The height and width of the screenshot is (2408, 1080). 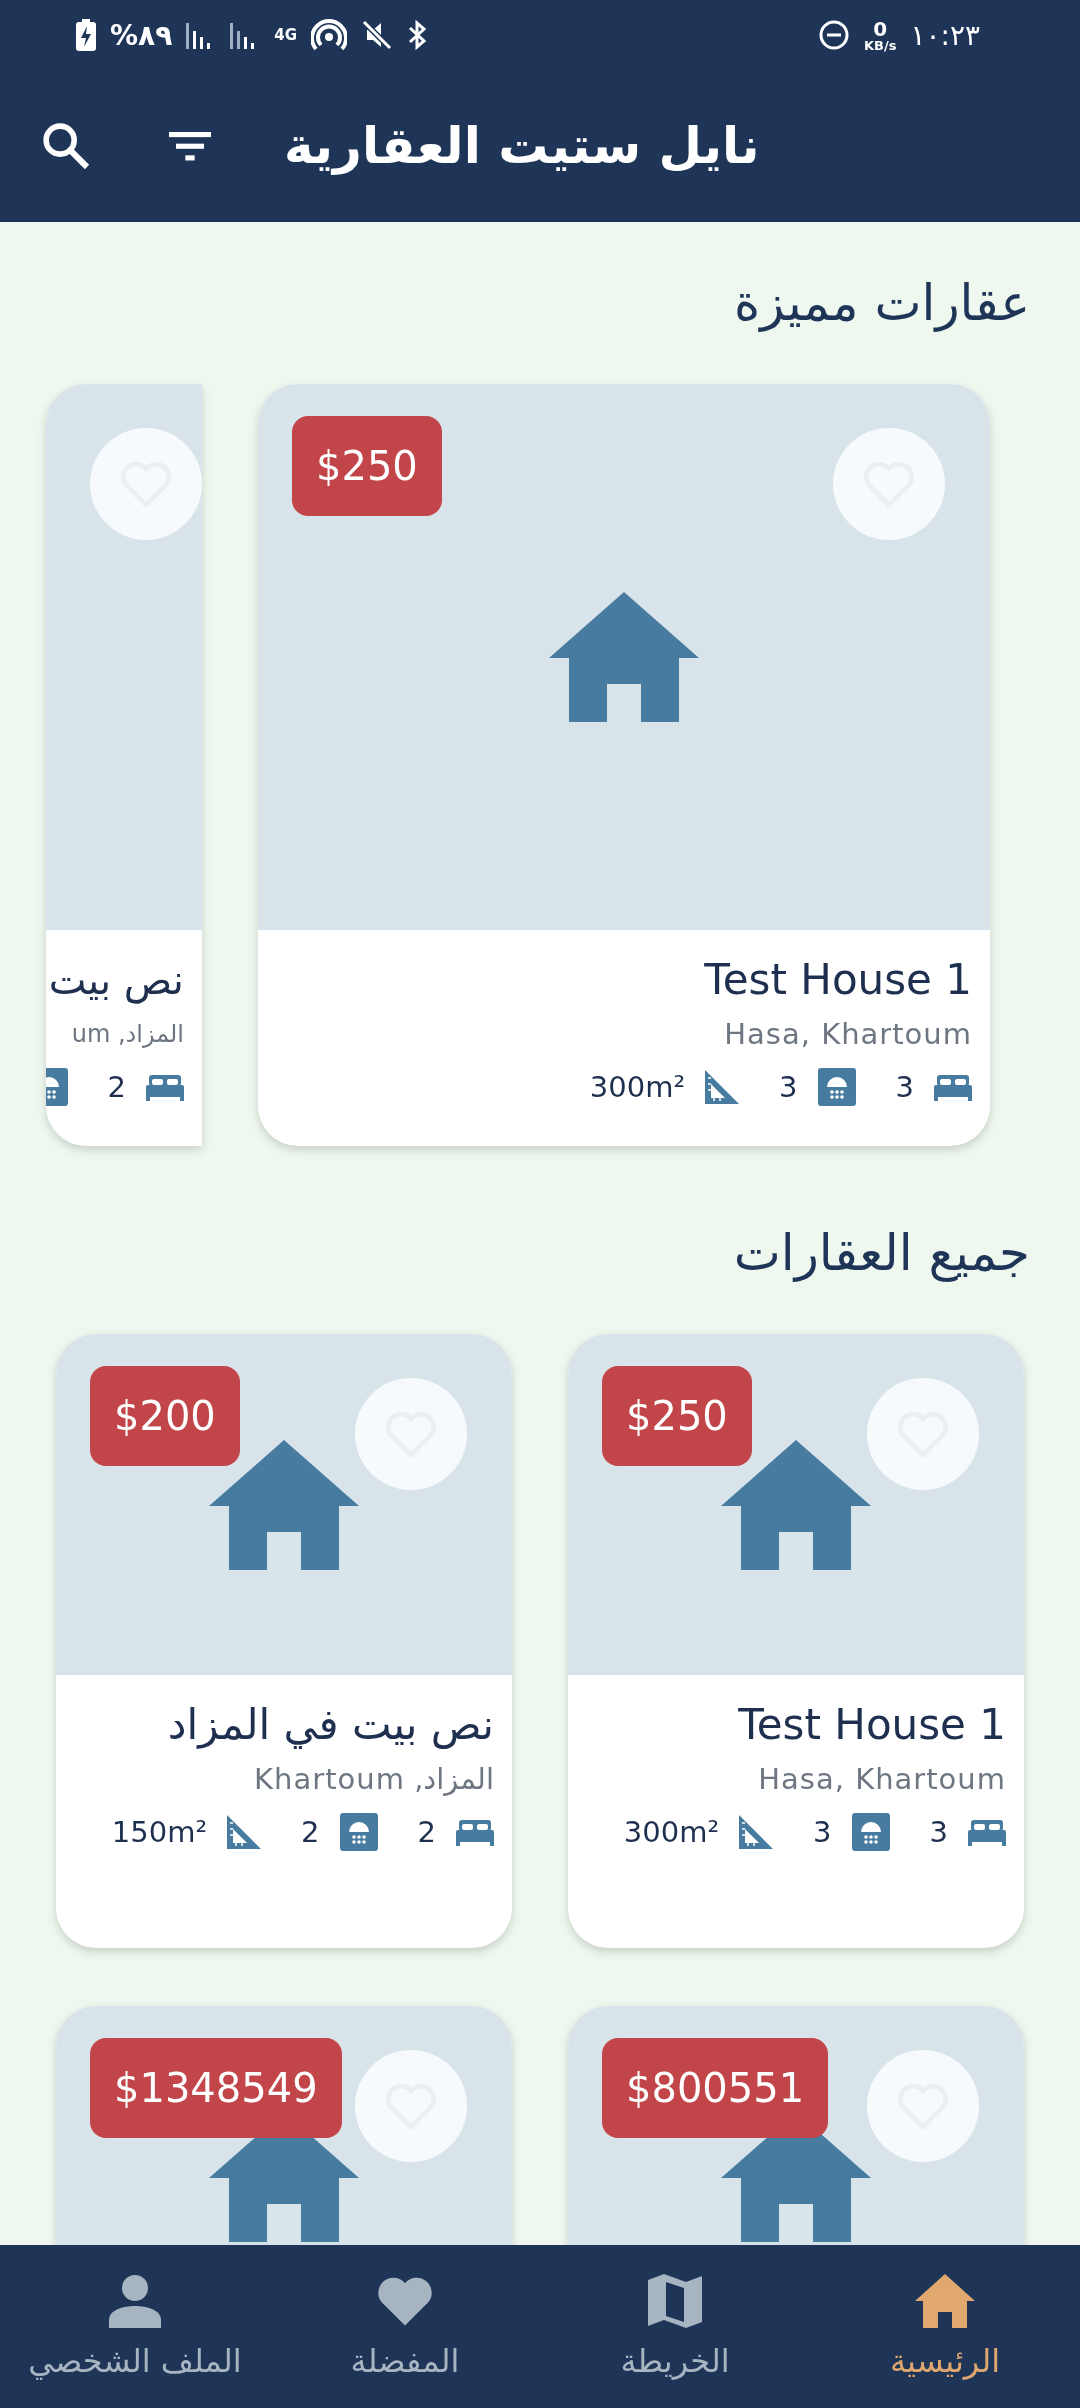 What do you see at coordinates (285, 35) in the screenshot?
I see `network-type: 4G` at bounding box center [285, 35].